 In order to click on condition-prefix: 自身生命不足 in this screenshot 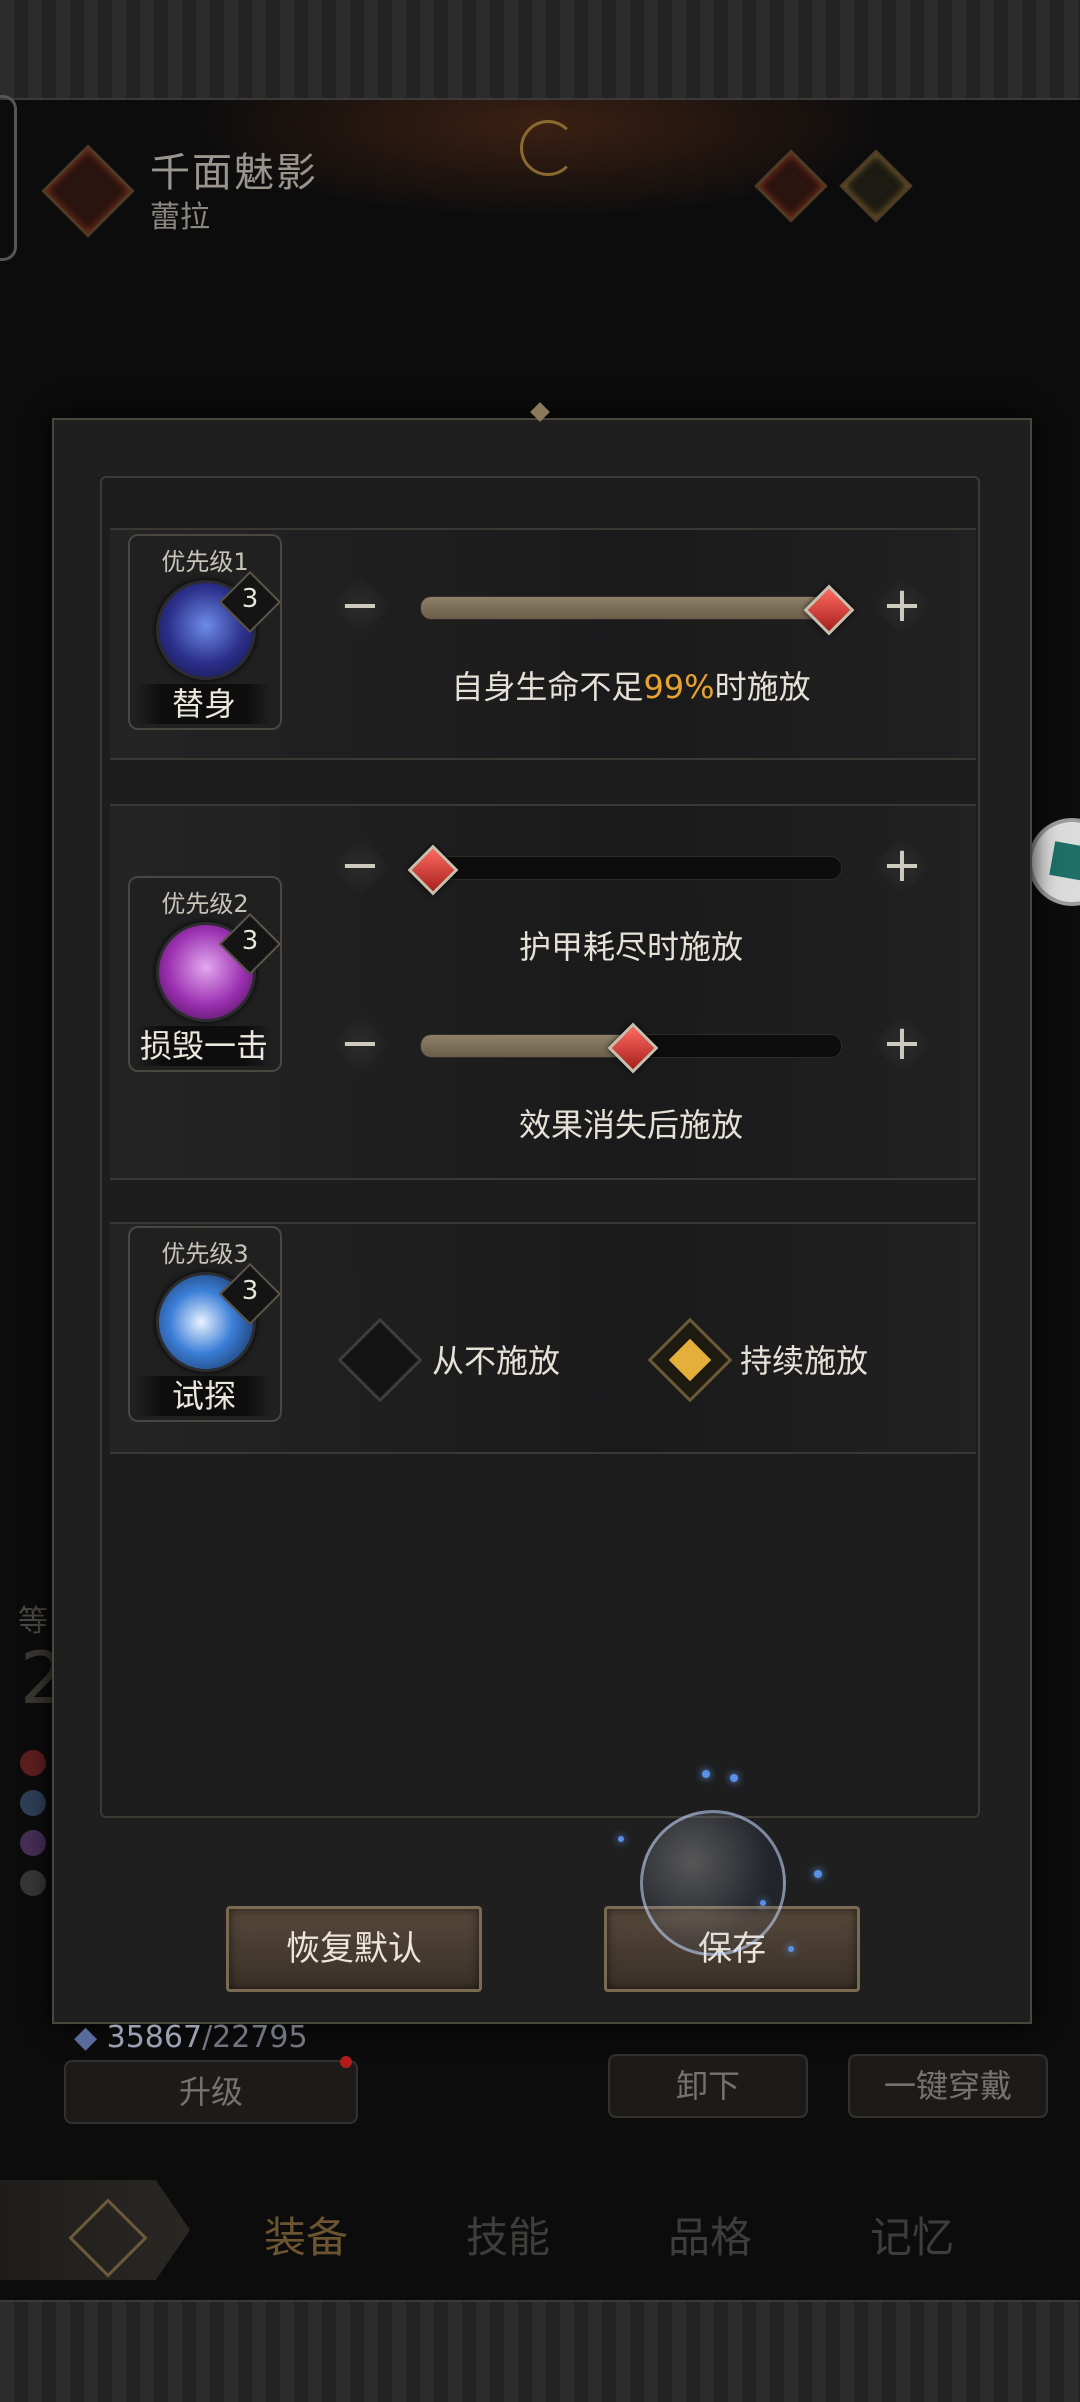, I will do `click(547, 687)`.